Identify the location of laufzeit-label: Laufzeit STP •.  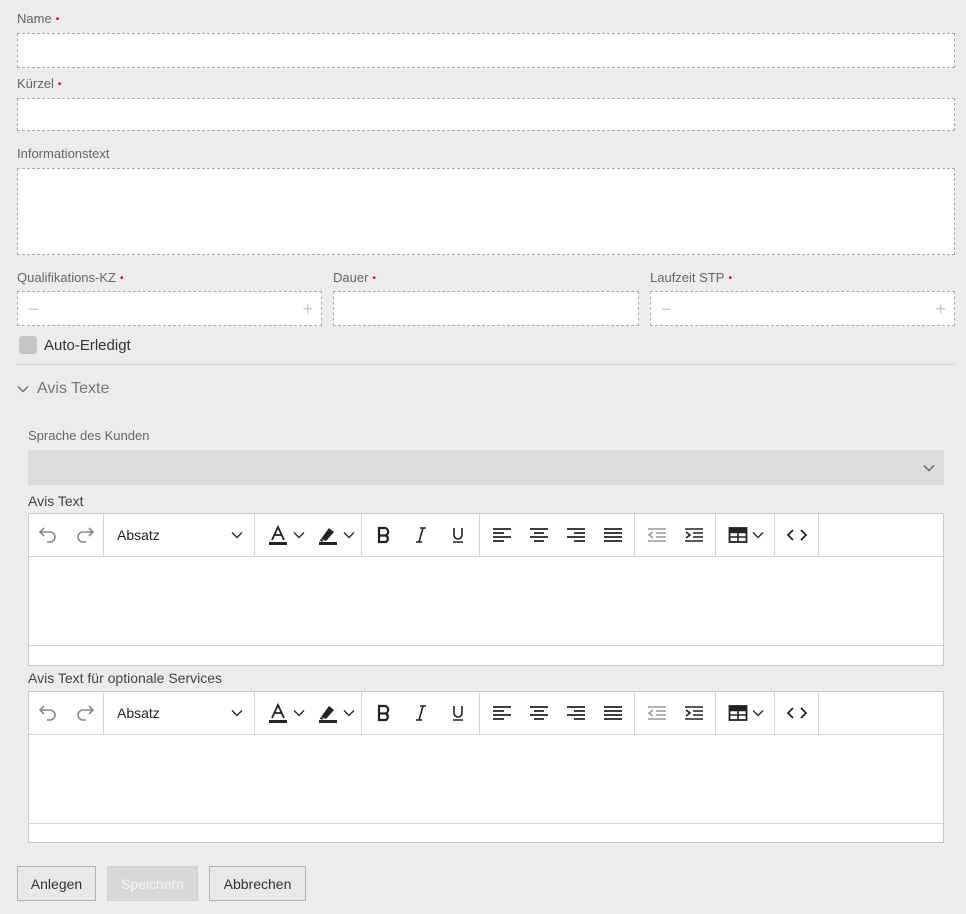
(691, 277).